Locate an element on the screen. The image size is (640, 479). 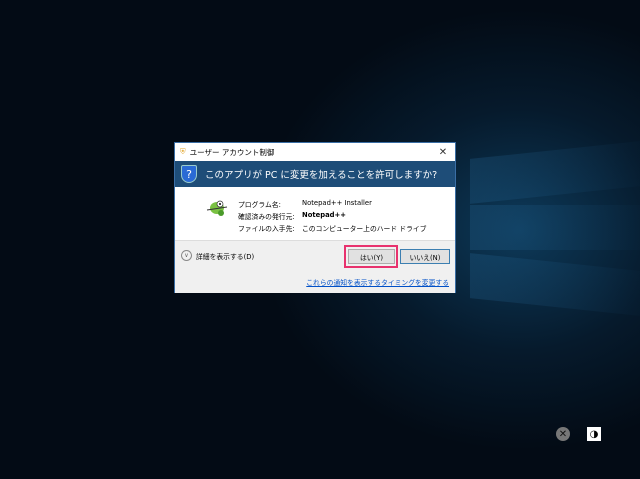
power-icon: ◑ is located at coordinates (594, 434).